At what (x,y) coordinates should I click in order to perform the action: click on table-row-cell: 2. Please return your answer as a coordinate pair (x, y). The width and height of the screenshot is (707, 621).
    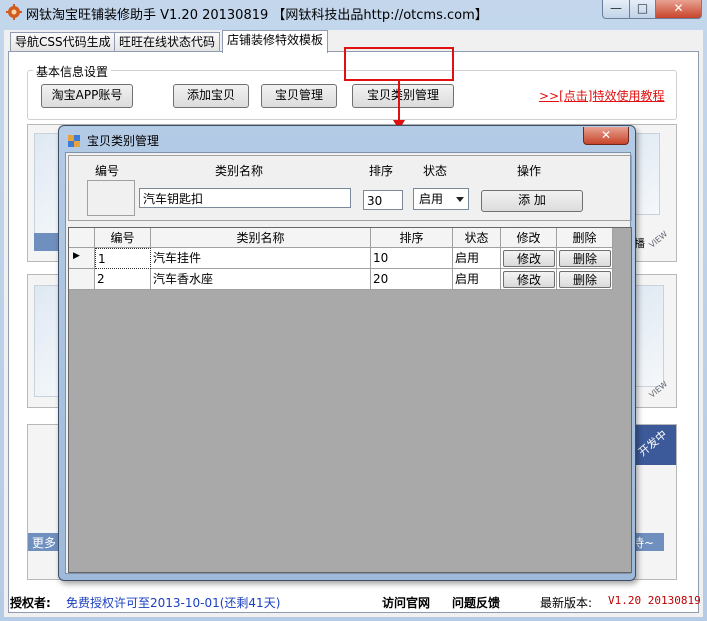
    Looking at the image, I should click on (123, 279).